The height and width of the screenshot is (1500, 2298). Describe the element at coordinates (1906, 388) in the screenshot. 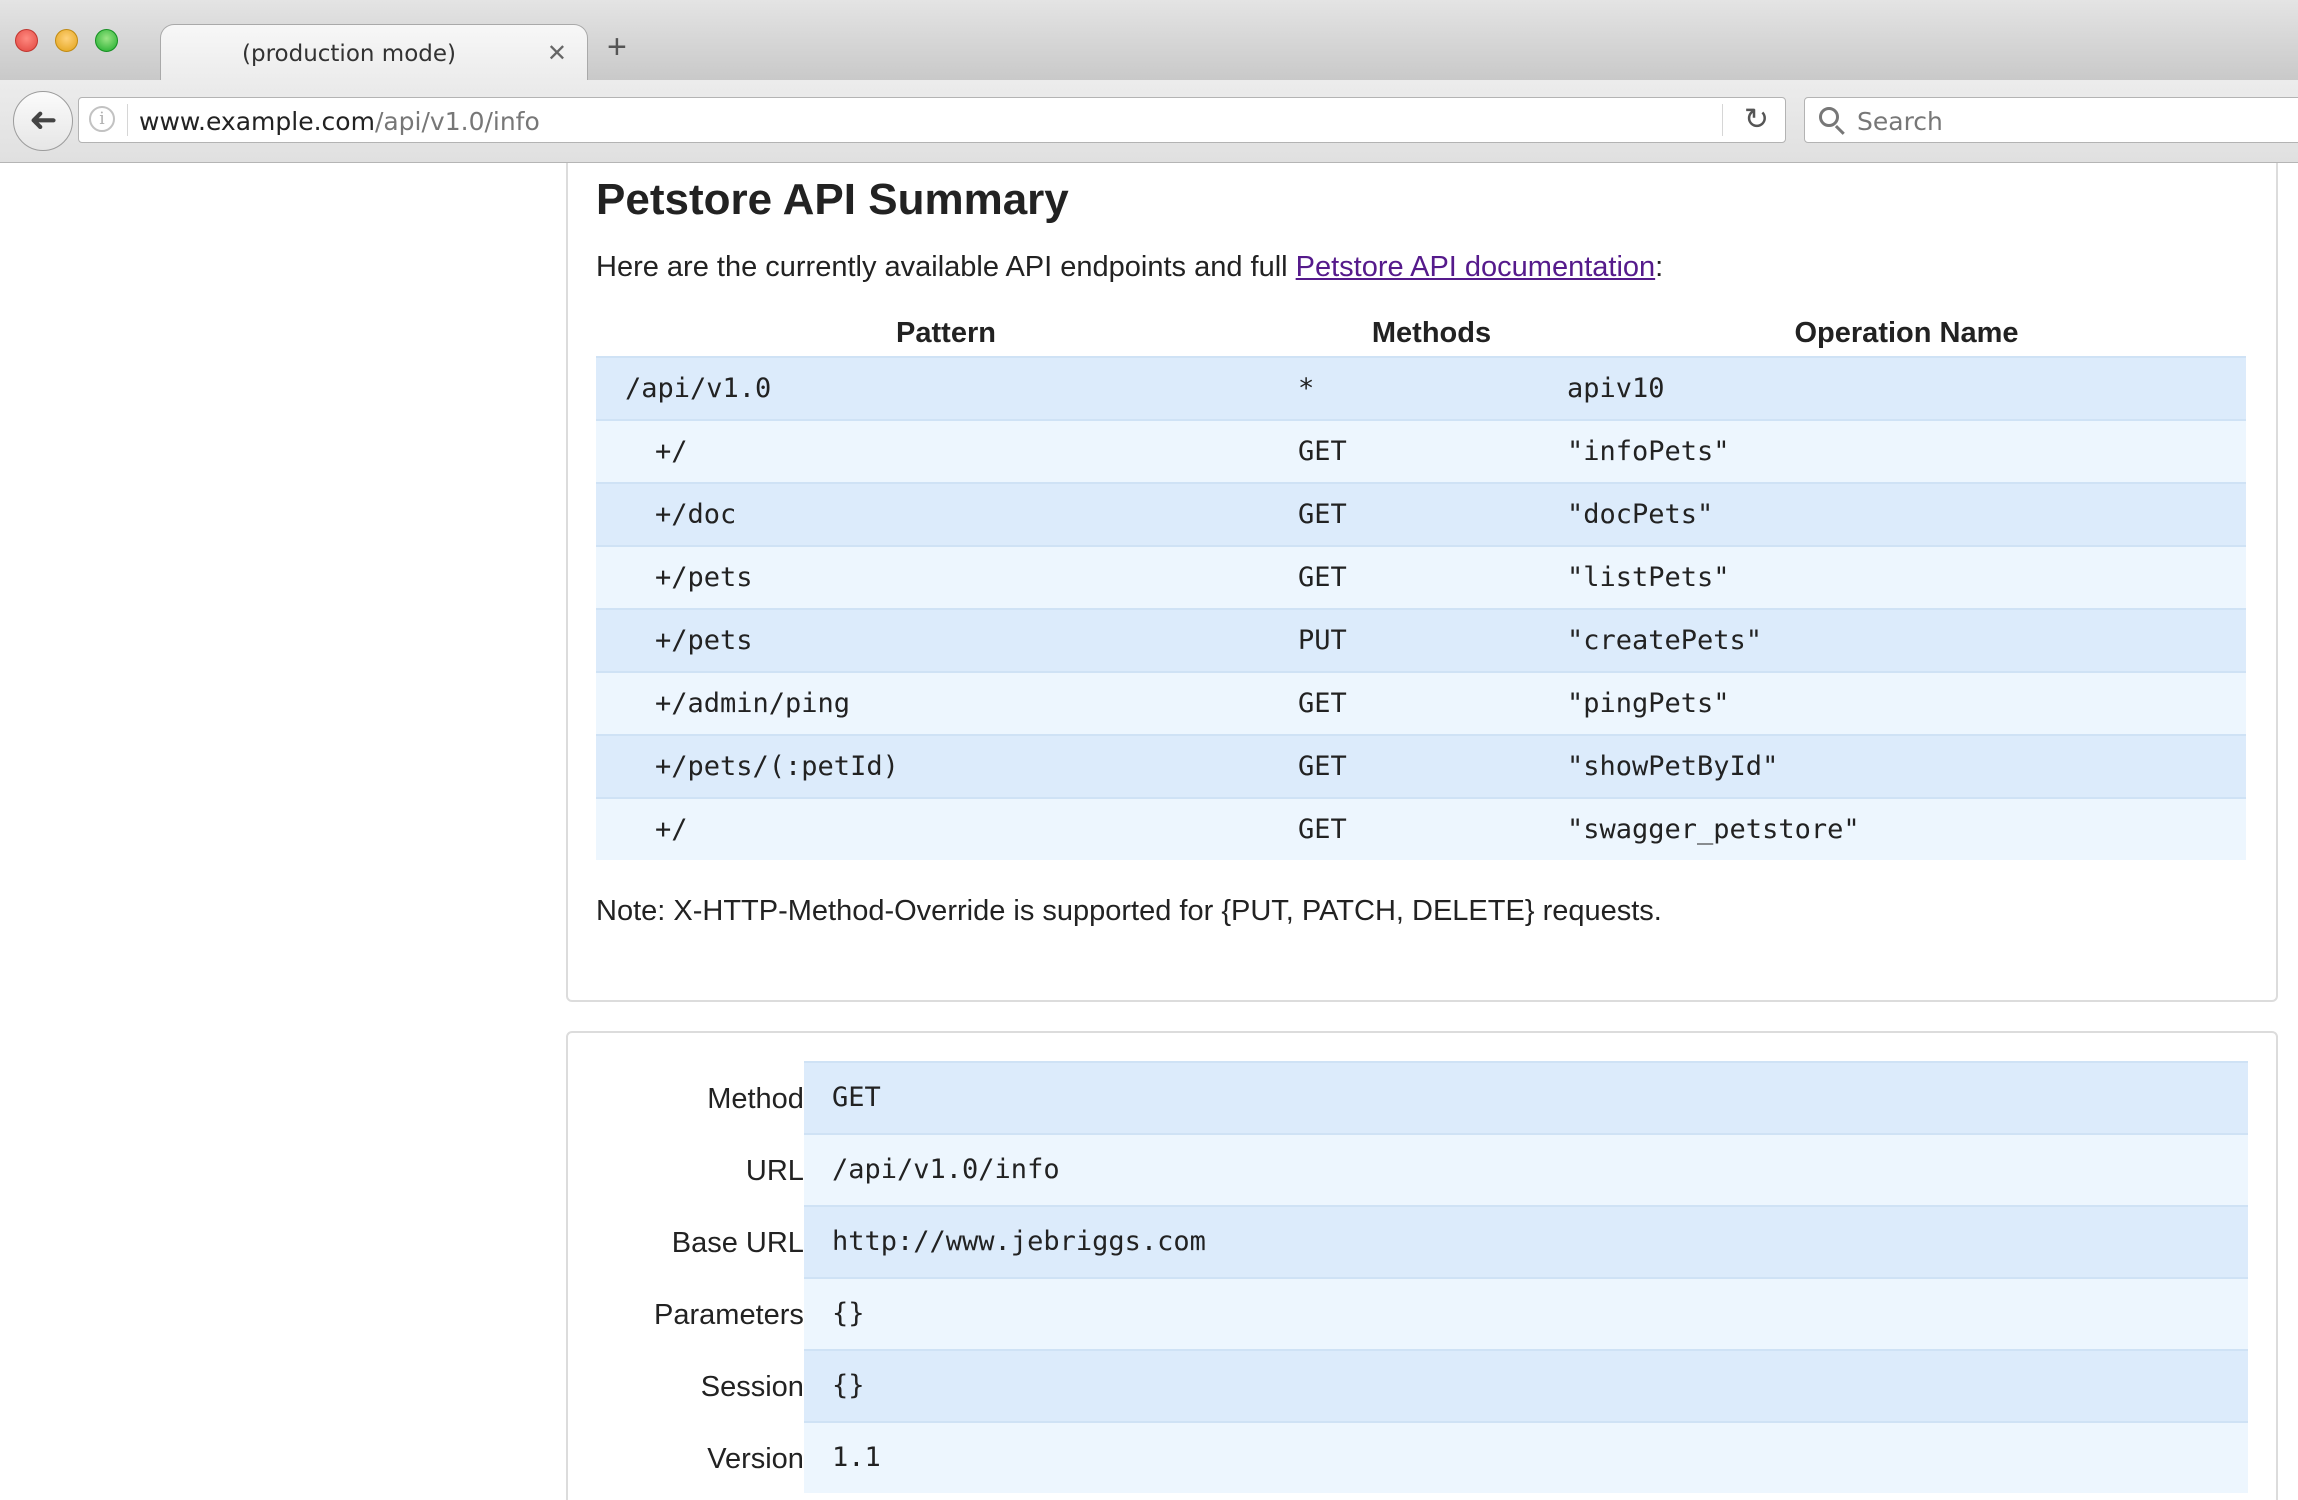

I see `operation-cell: apiv10` at that location.